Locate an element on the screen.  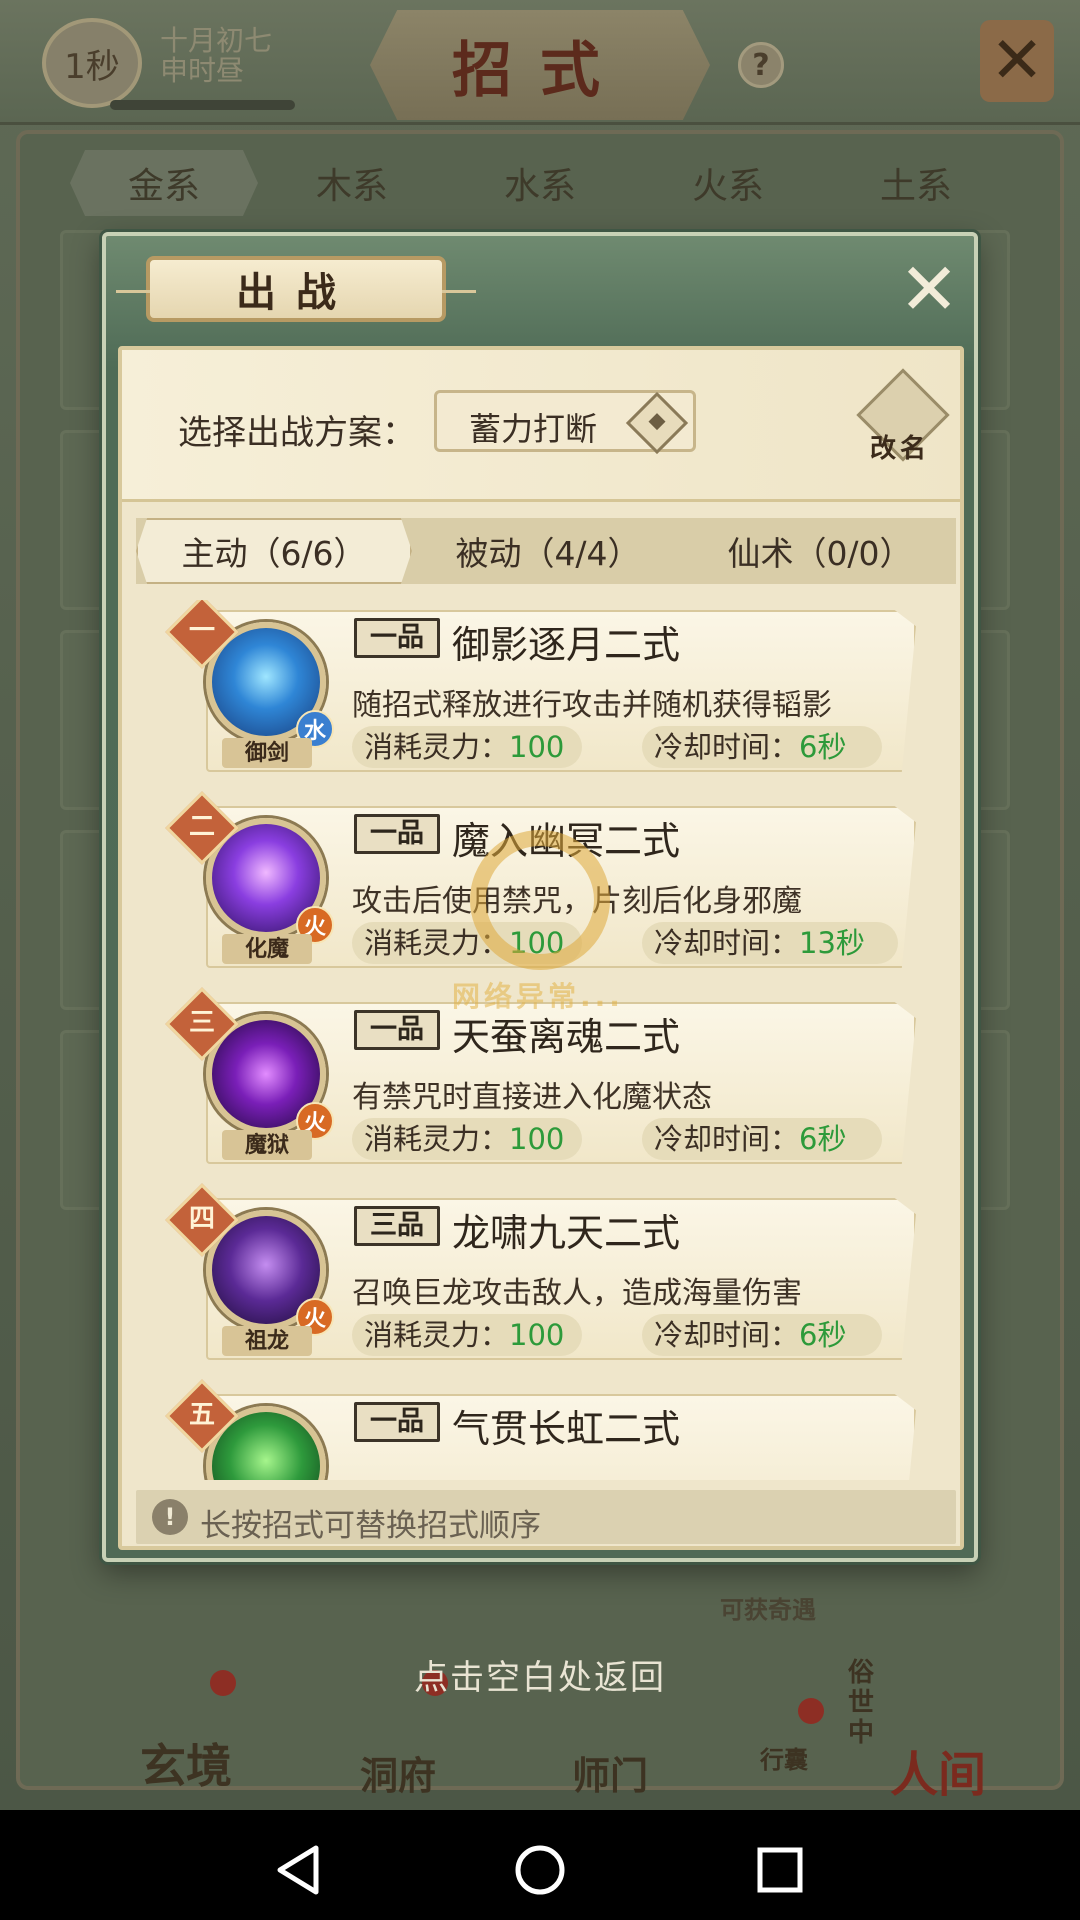
tab-passive-skills: 被动（4/4） is located at coordinates (548, 551).